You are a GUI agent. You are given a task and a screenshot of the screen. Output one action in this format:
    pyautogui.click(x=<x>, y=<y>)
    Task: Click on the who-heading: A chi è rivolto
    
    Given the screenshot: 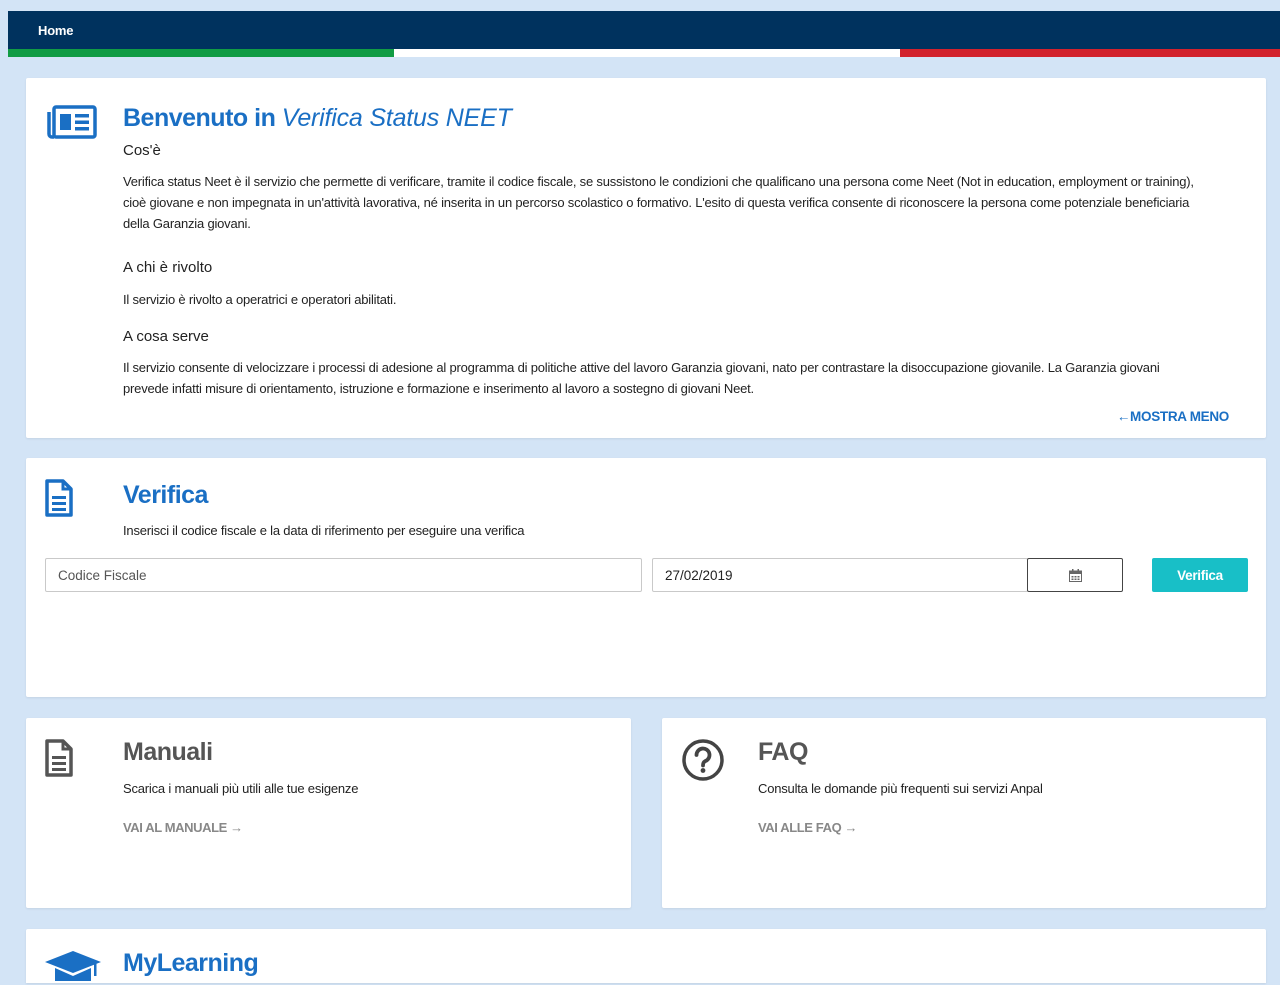 What is the action you would take?
    pyautogui.click(x=168, y=267)
    